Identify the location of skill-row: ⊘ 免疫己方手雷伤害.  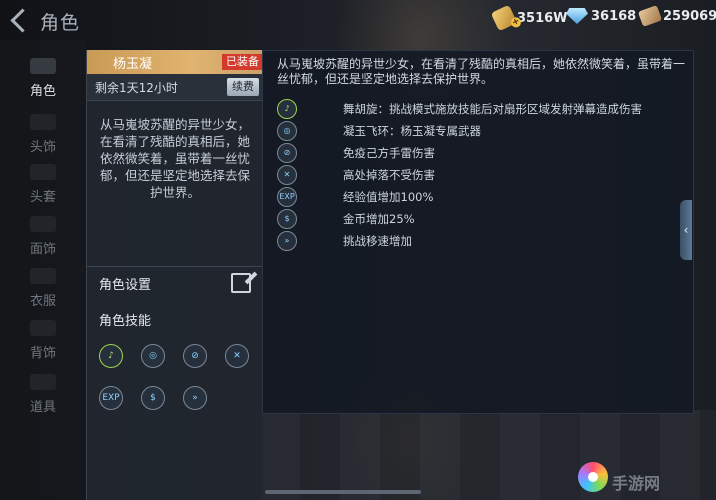
(477, 153).